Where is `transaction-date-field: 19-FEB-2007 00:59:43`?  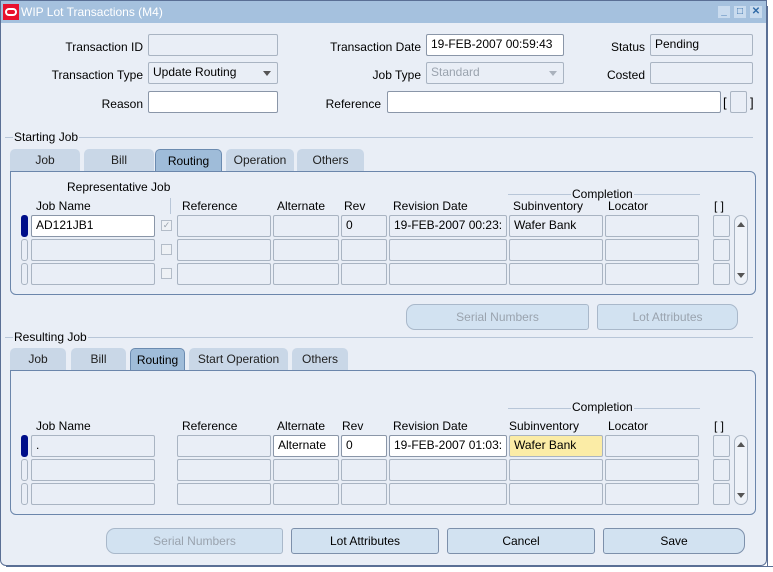 transaction-date-field: 19-FEB-2007 00:59:43 is located at coordinates (495, 45).